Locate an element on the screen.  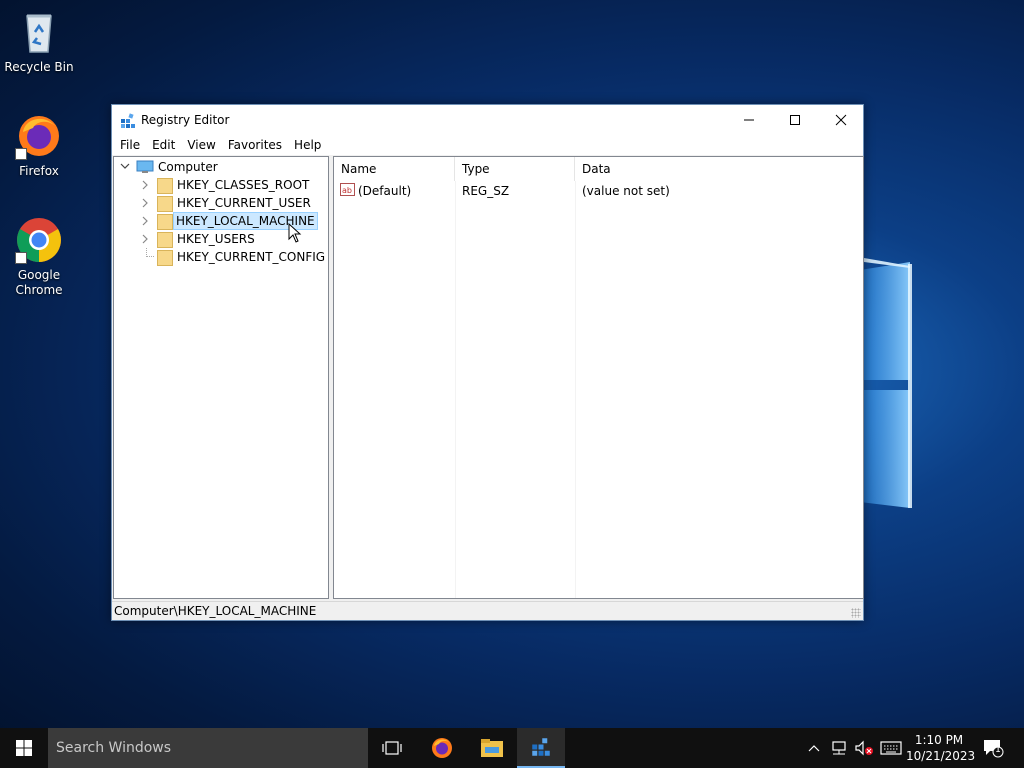
tree-label: HKEY_CURRENT_CONFIG is located at coordinates (251, 257).